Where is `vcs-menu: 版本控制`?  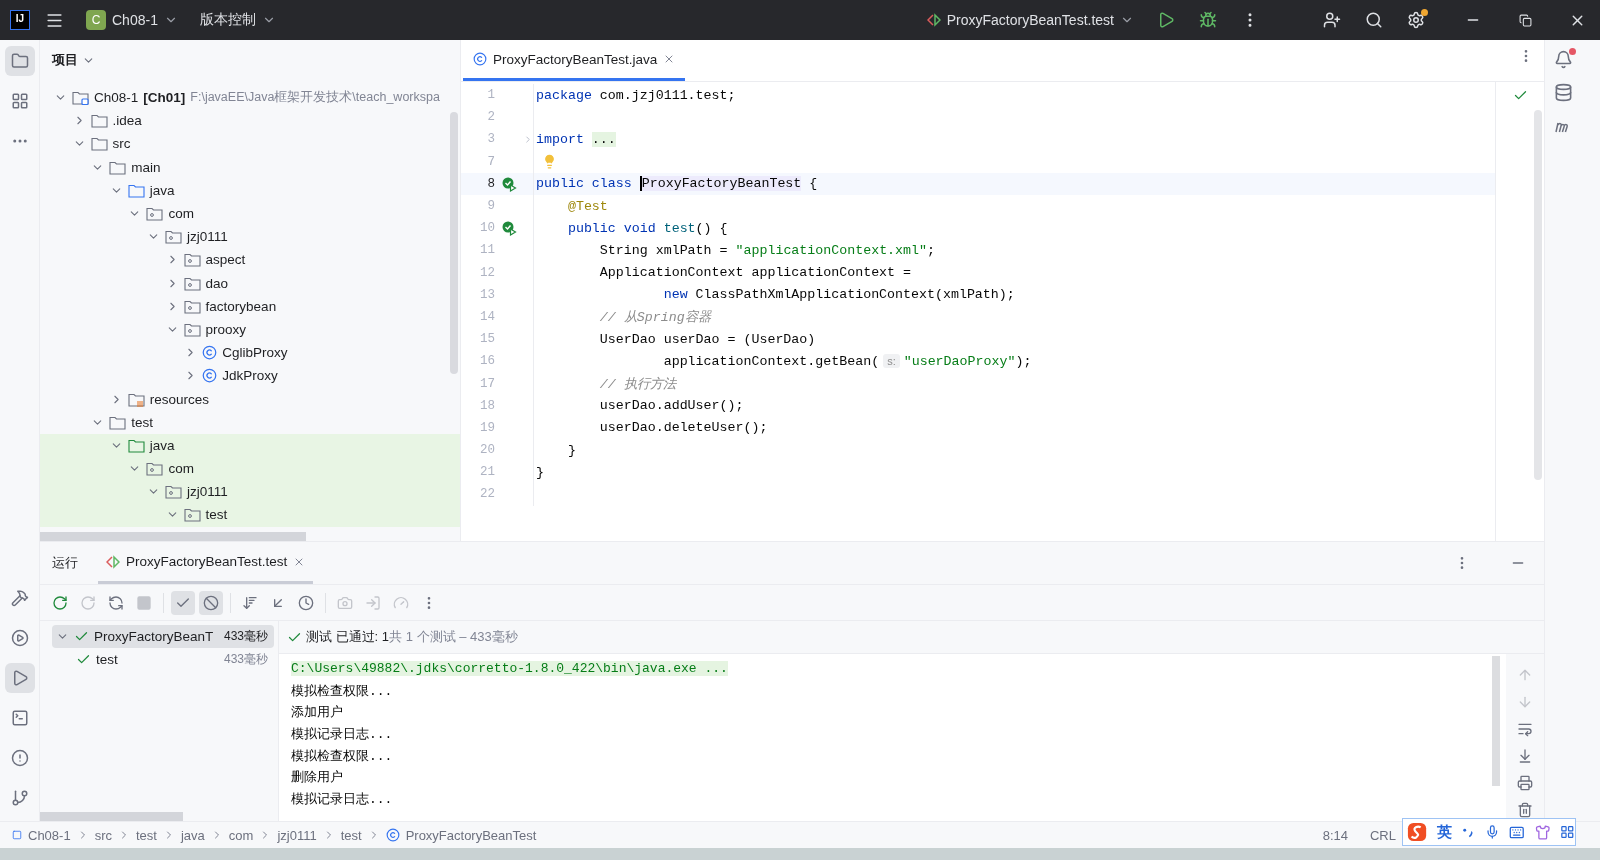 vcs-menu: 版本控制 is located at coordinates (237, 20).